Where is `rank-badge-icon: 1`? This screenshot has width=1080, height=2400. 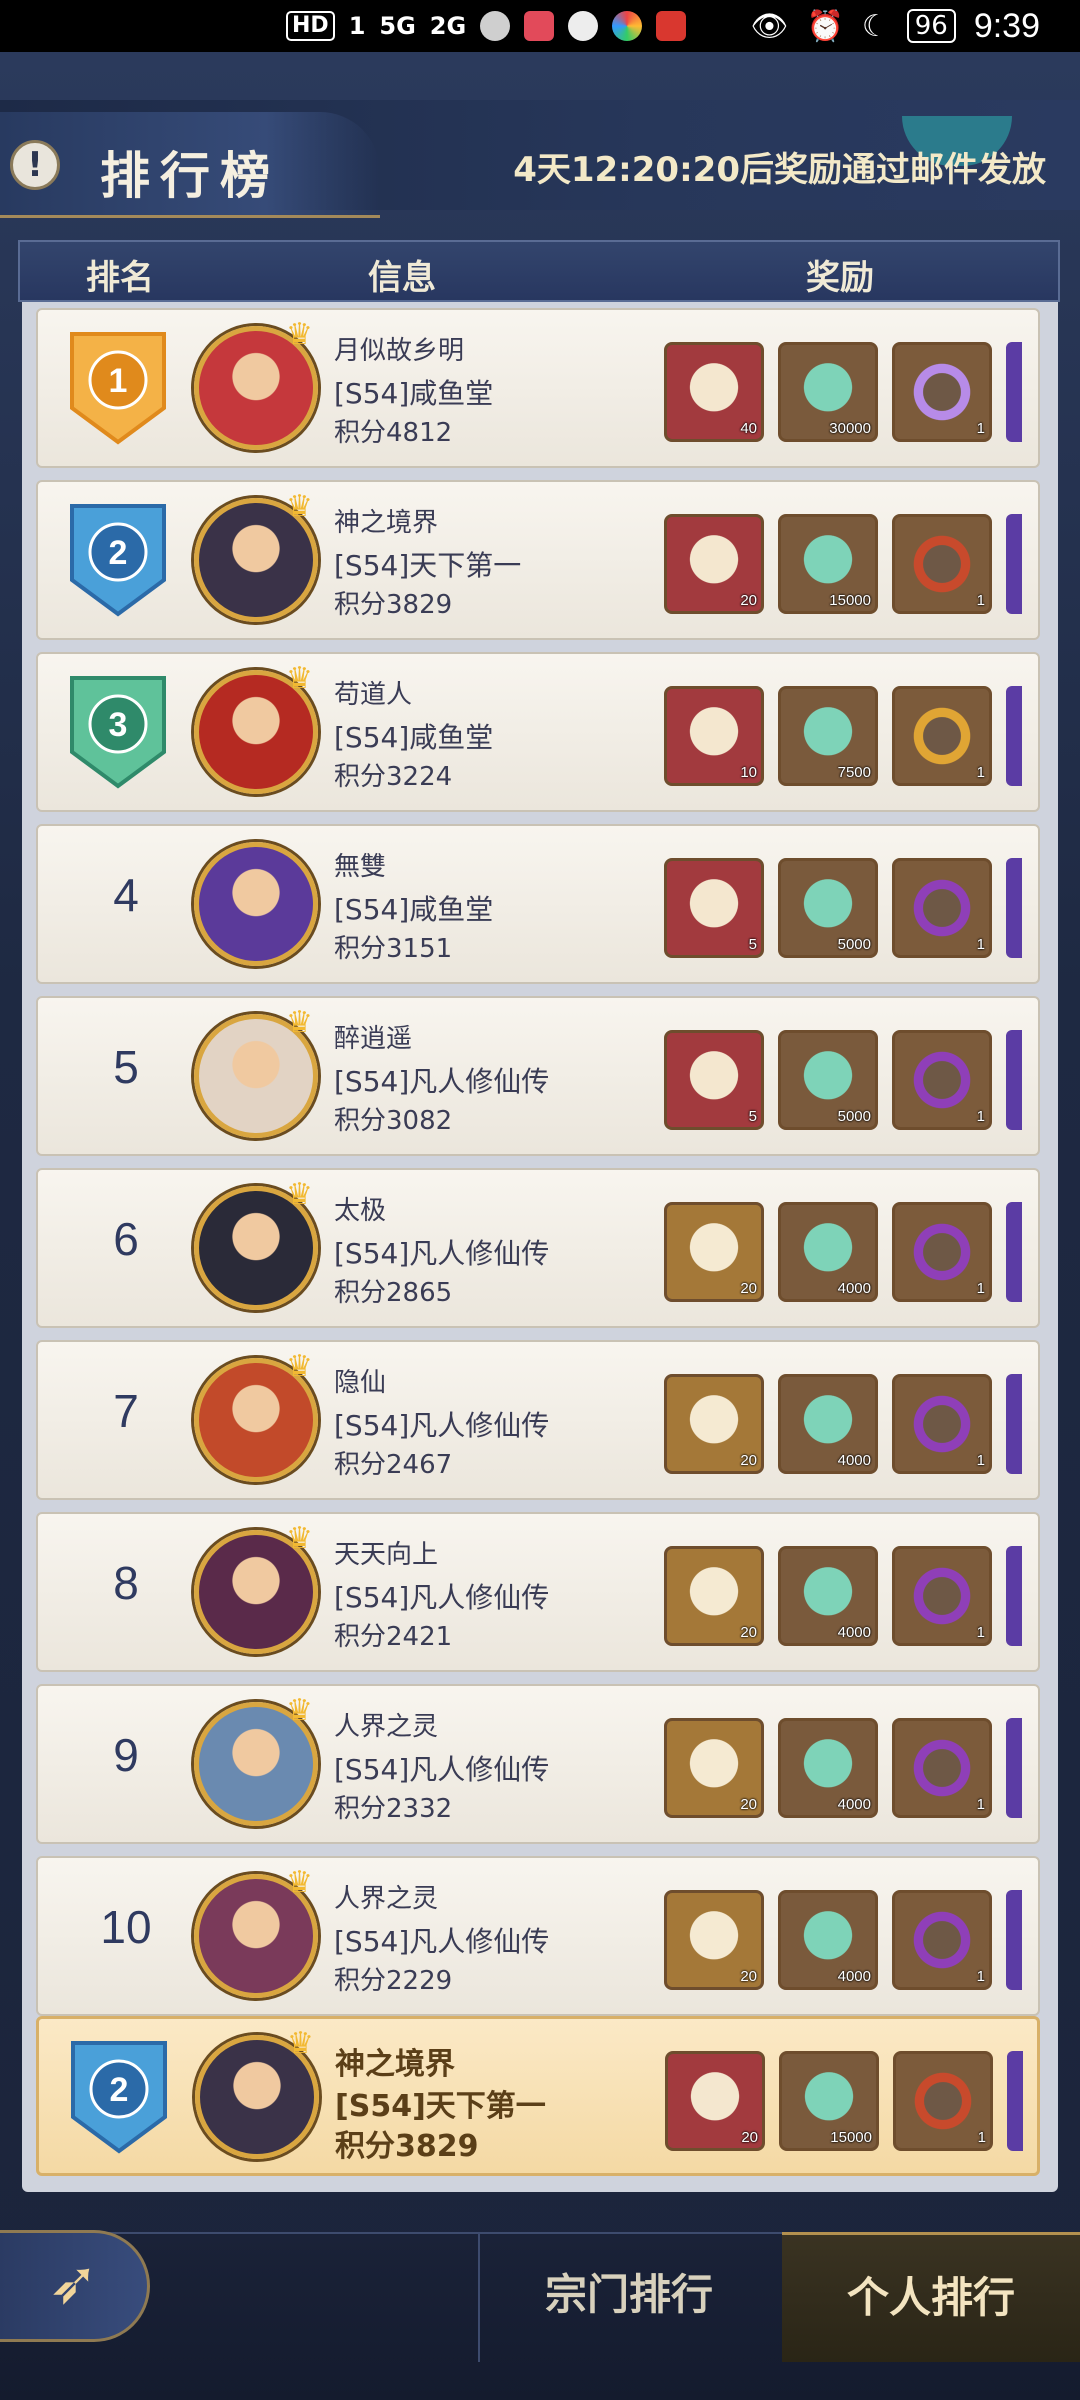 rank-badge-icon: 1 is located at coordinates (118, 388).